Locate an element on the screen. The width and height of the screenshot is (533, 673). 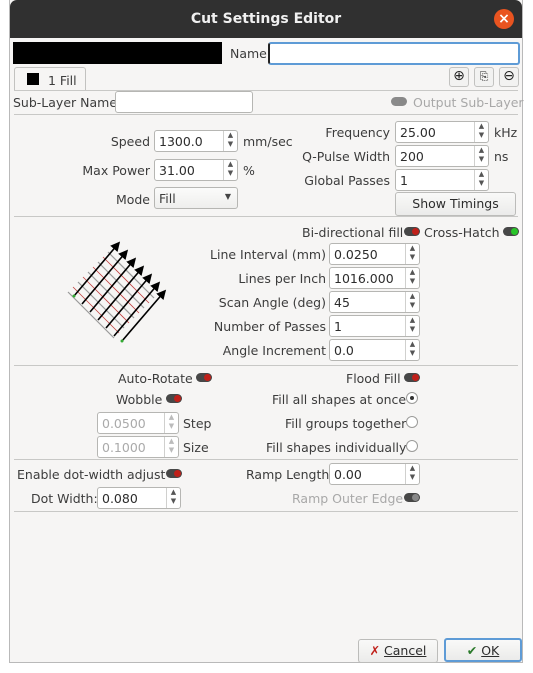
flood-fill-toggle is located at coordinates (412, 377).